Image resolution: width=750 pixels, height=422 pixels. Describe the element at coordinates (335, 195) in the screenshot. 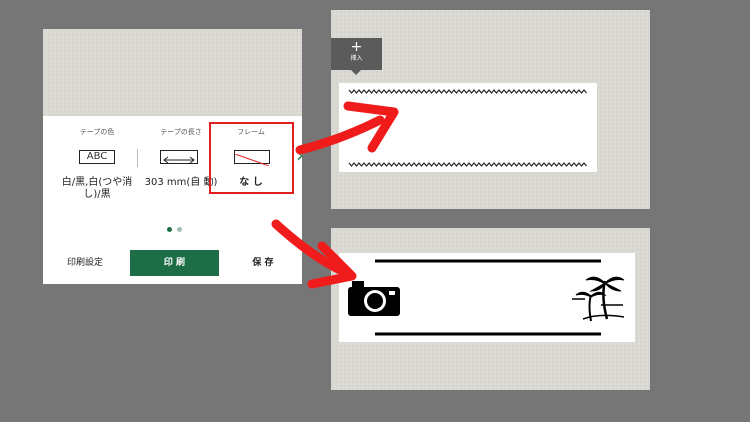

I see `annotation-arrows` at that location.